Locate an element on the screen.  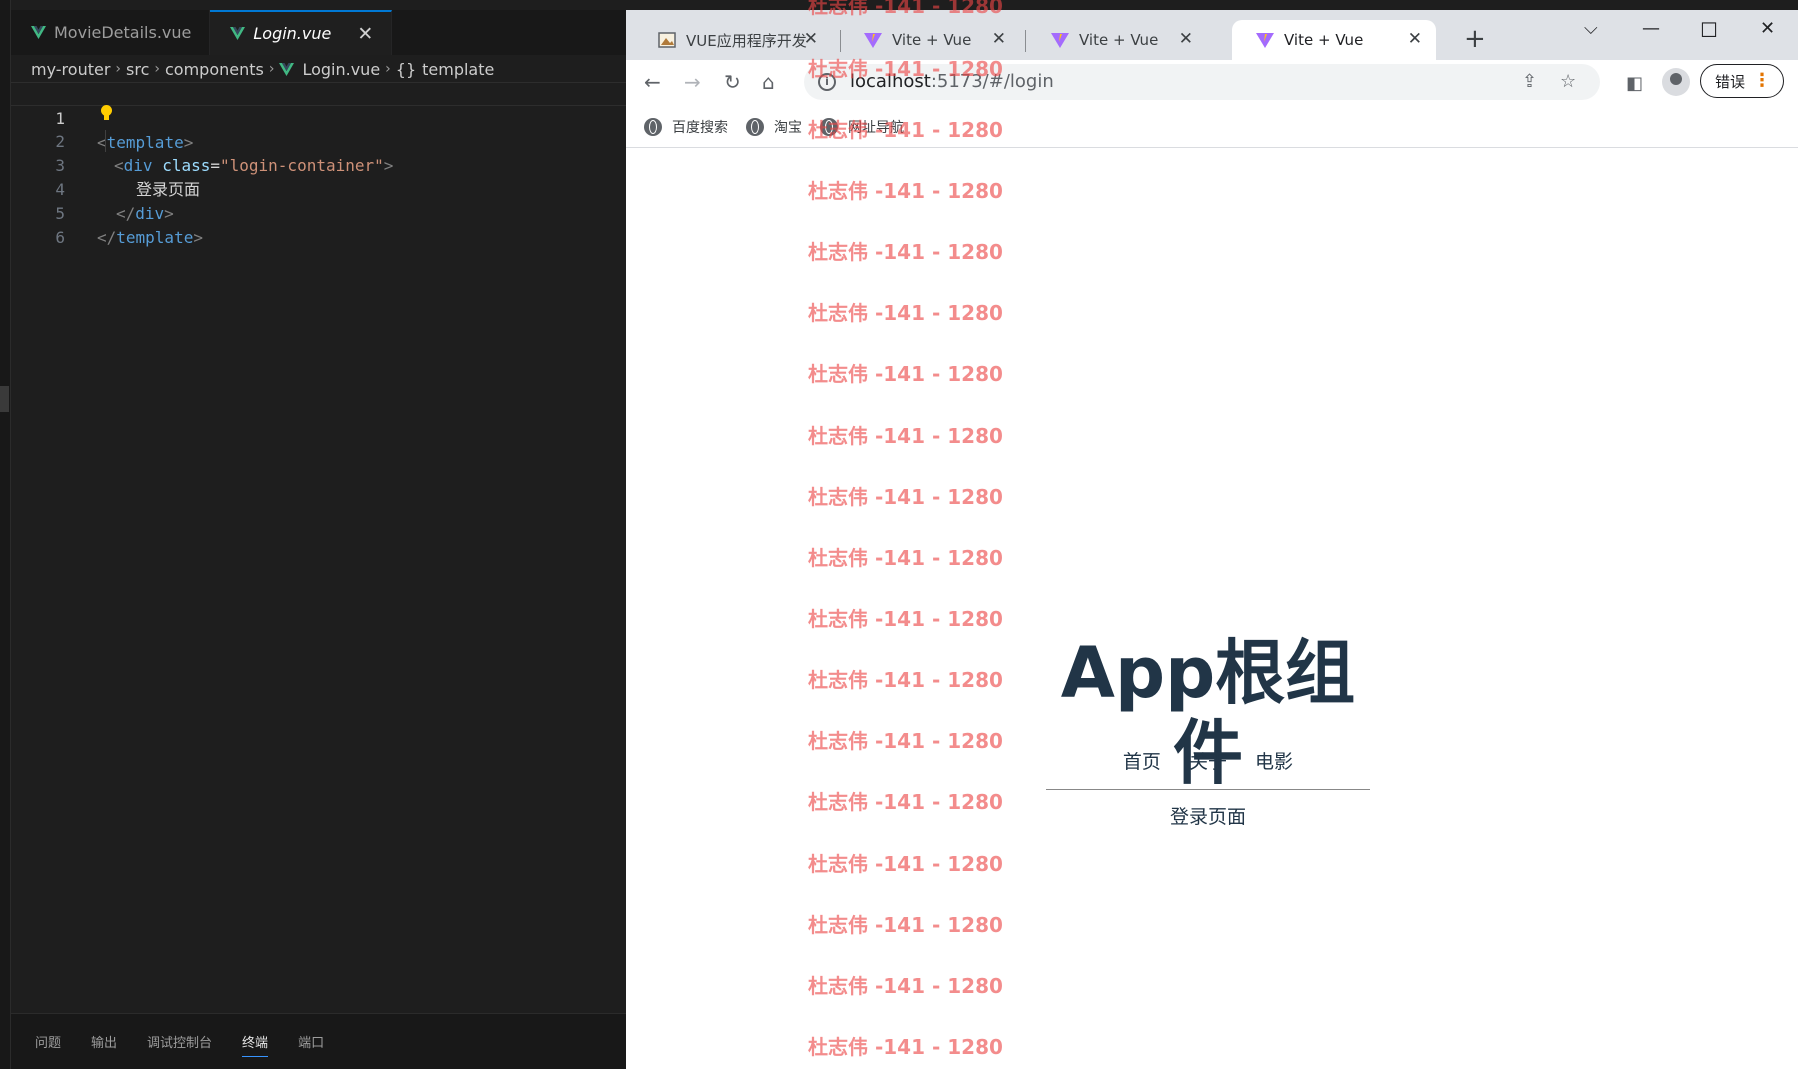
bookmark-nav: 网址导航 is located at coordinates (862, 127).